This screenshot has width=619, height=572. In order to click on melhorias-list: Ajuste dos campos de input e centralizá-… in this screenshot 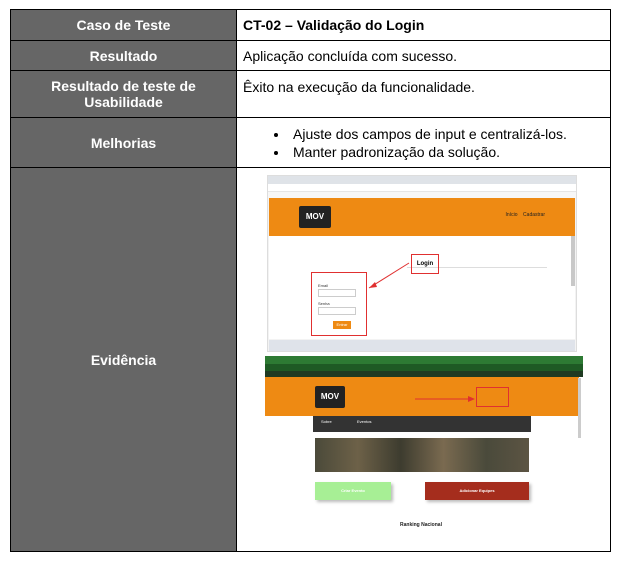, I will do `click(426, 143)`.